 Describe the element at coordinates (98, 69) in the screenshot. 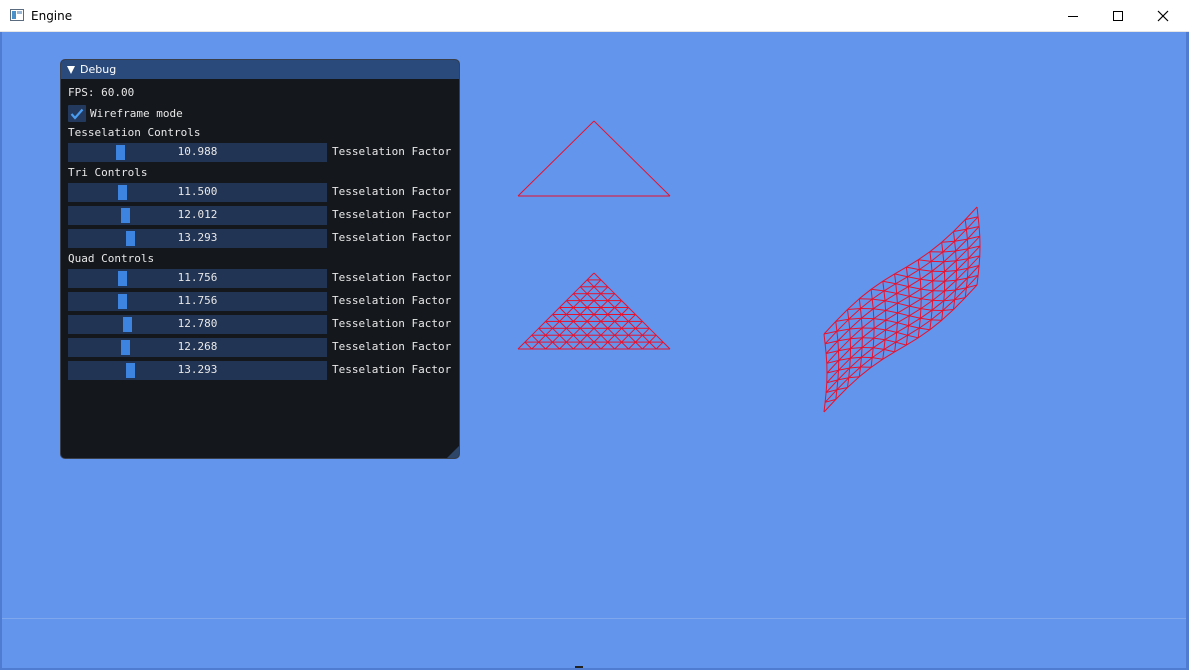

I see `debug-window-title: Debug` at that location.